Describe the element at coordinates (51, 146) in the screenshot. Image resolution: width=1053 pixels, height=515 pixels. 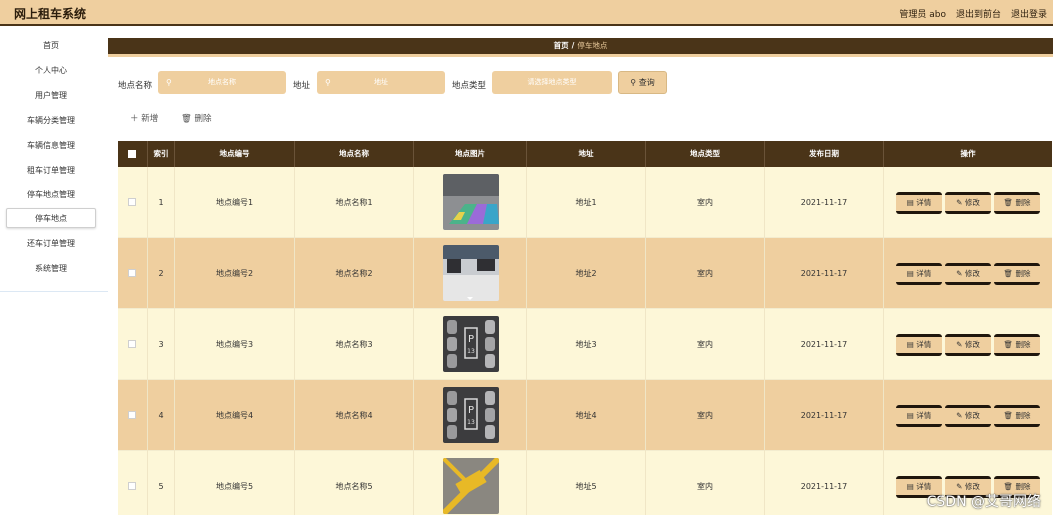
I see `sidebar-item-vehicle-info: 车辆信息管理` at that location.